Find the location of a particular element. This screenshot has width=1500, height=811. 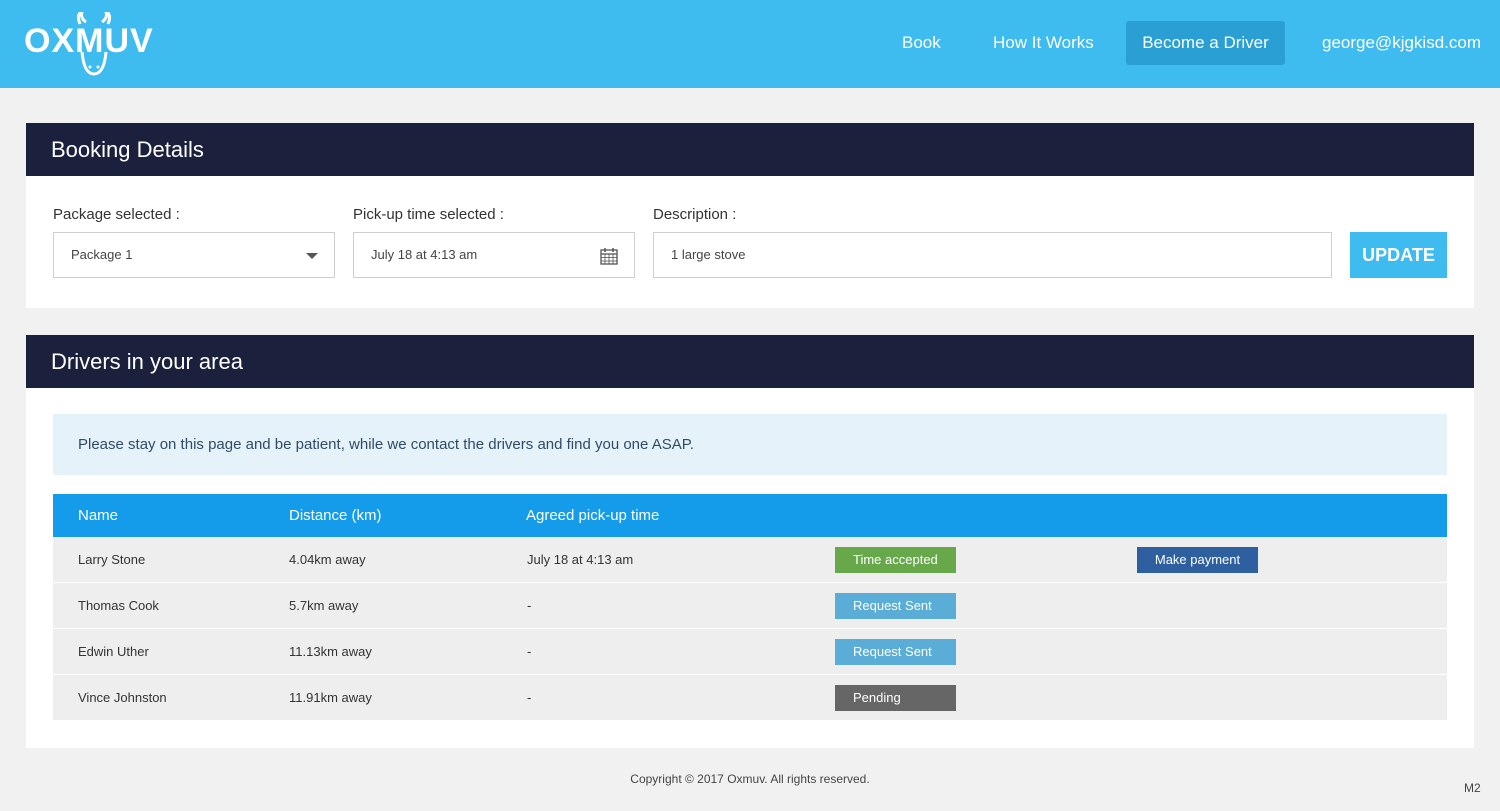

table-row: Thomas Cook 5.7km away - Request Sent is located at coordinates (750, 606).